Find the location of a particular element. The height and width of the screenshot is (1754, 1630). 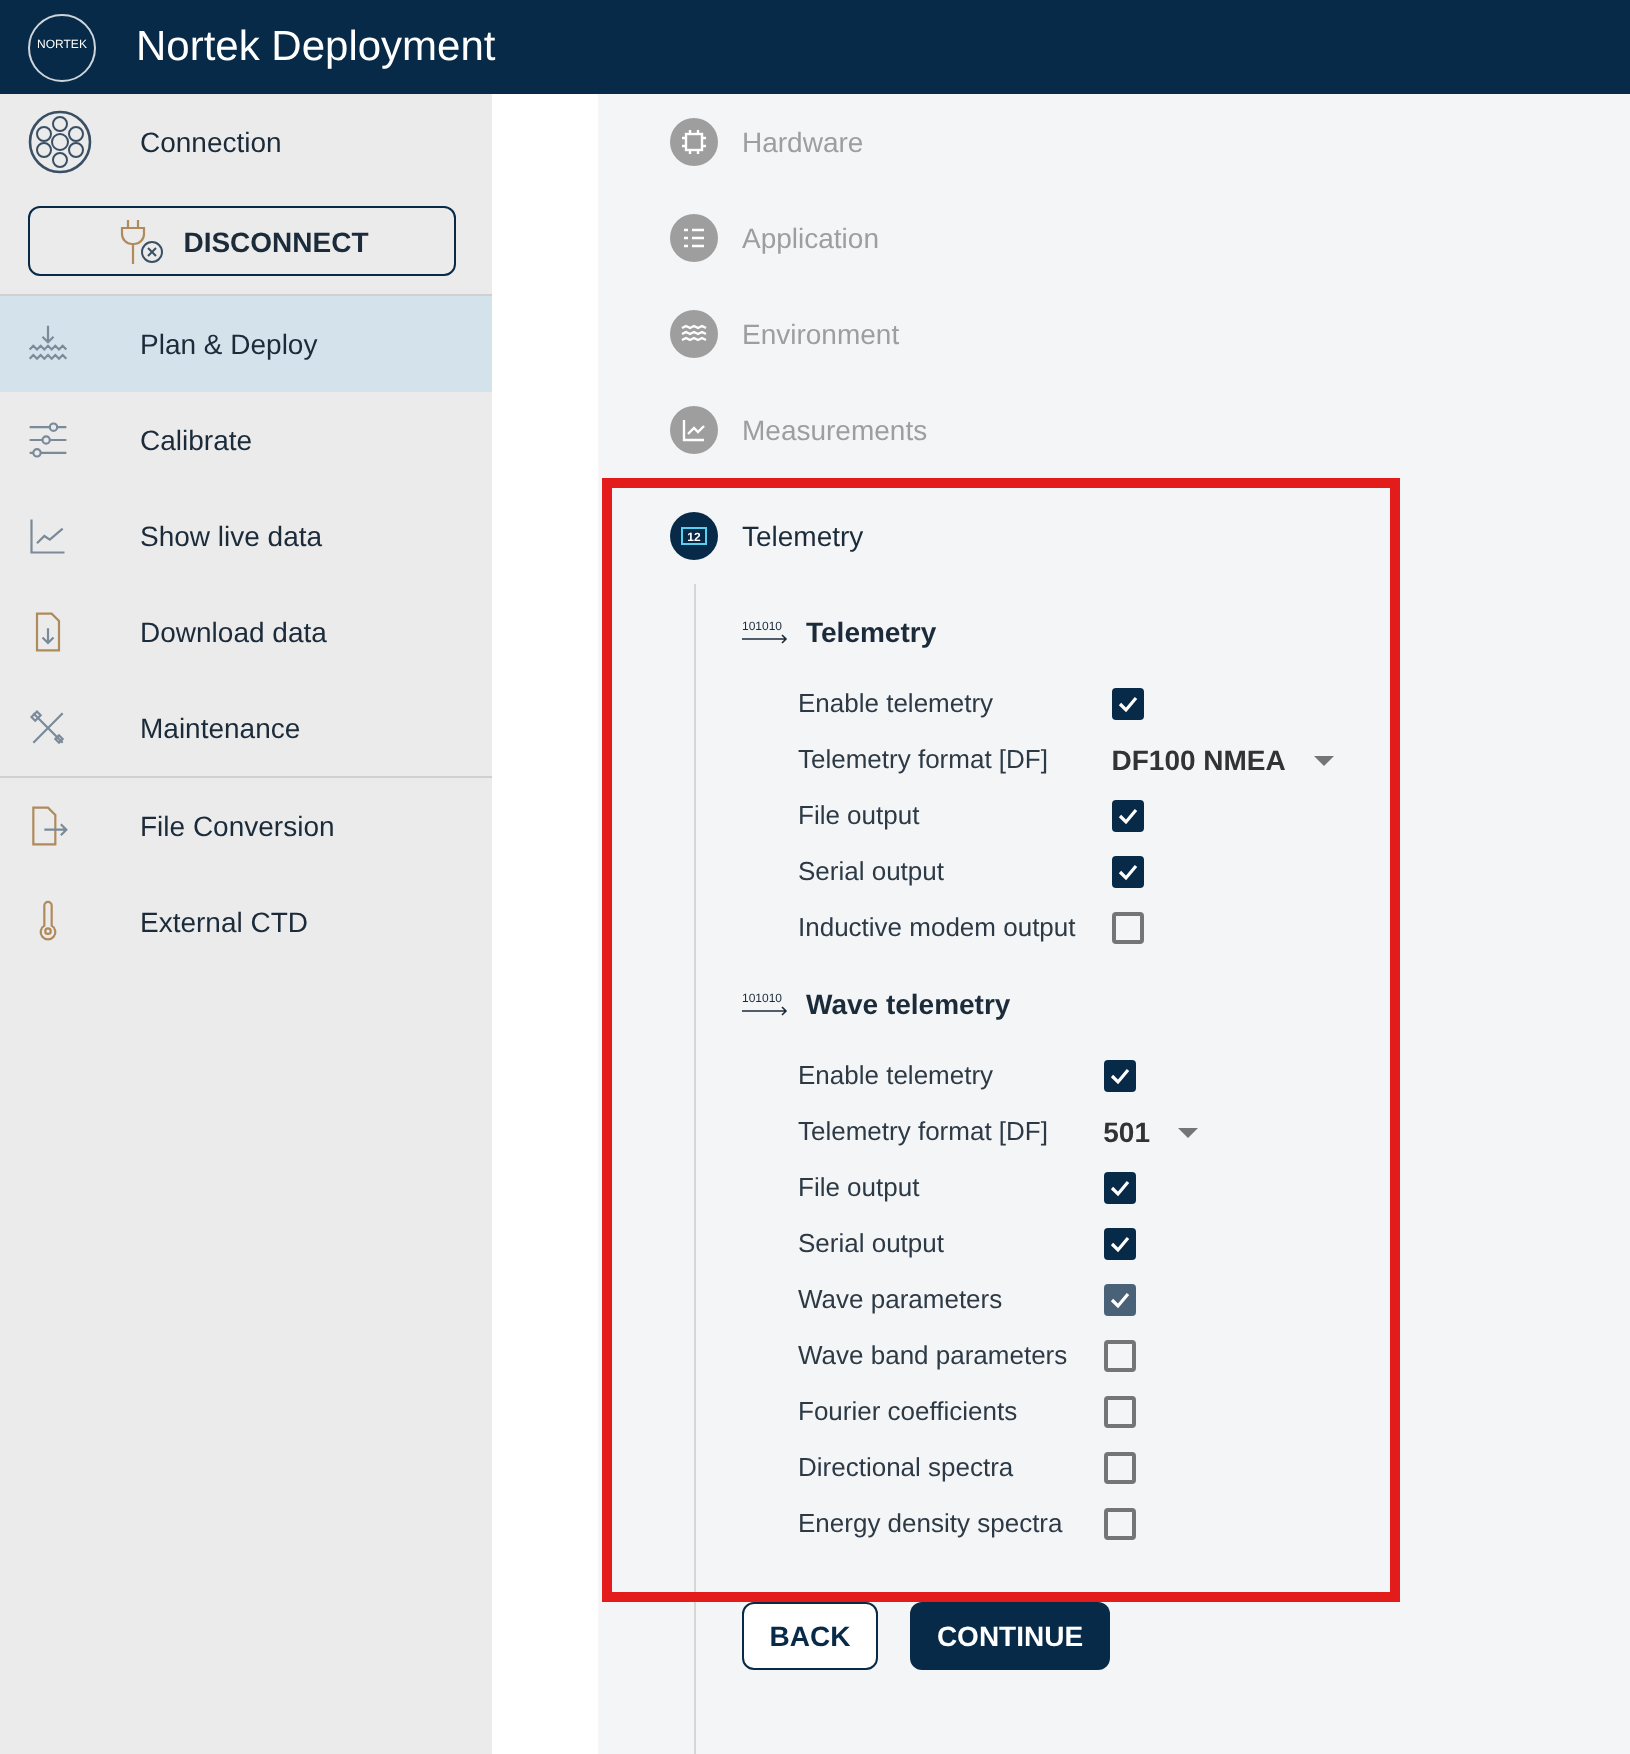

nav-item: Calibrate is located at coordinates (246, 440).